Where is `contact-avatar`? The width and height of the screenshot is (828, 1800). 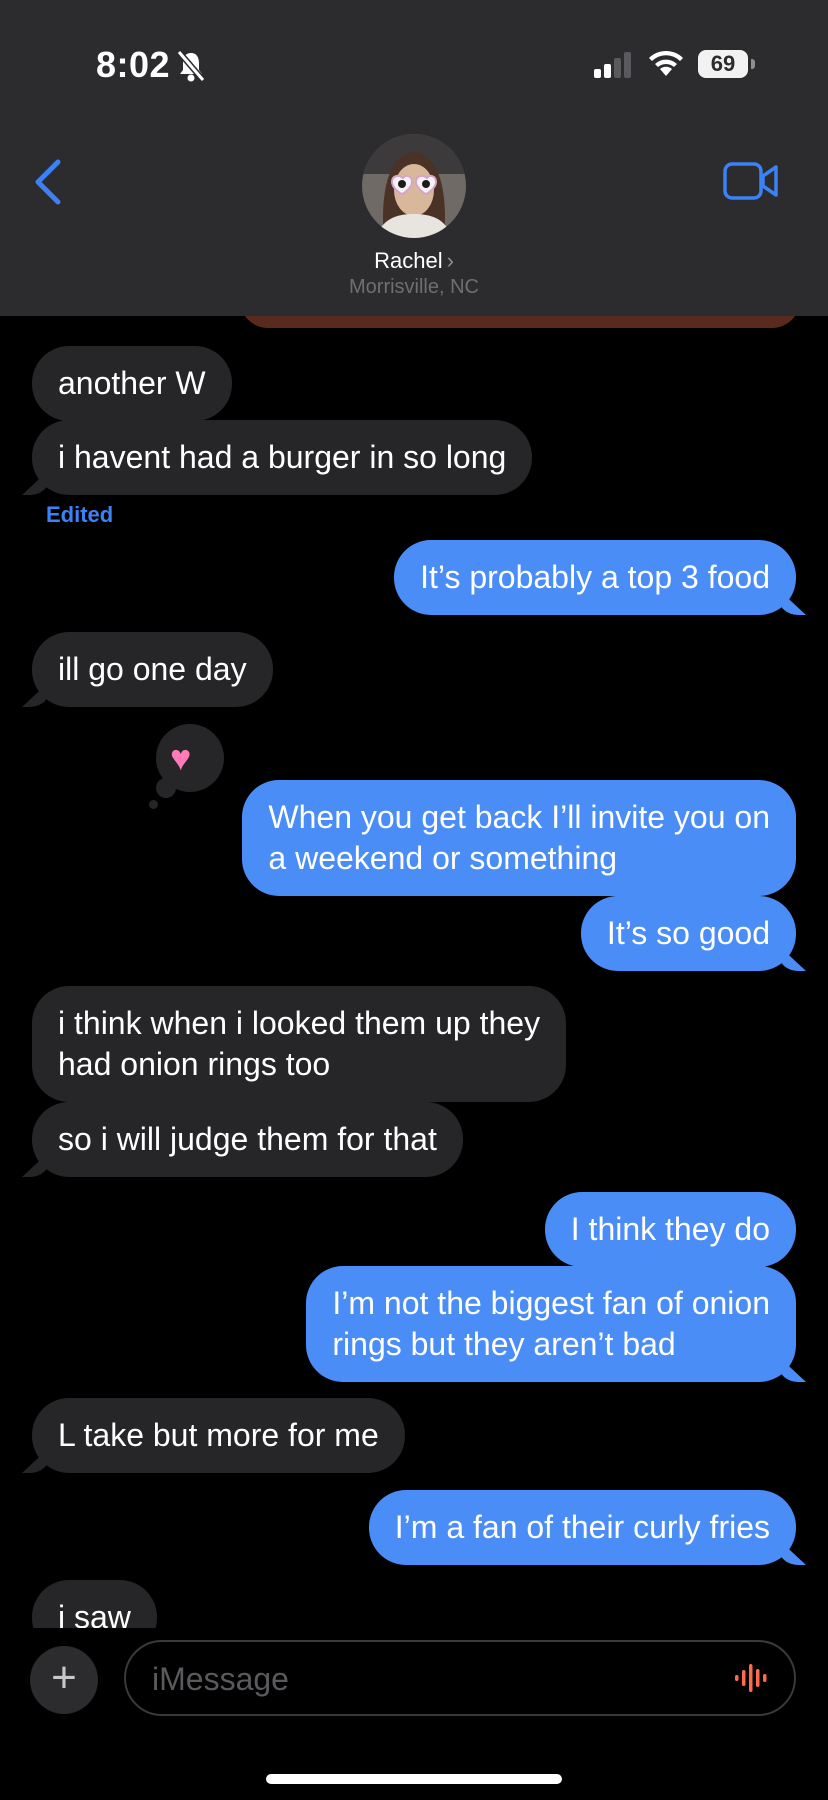 contact-avatar is located at coordinates (414, 186).